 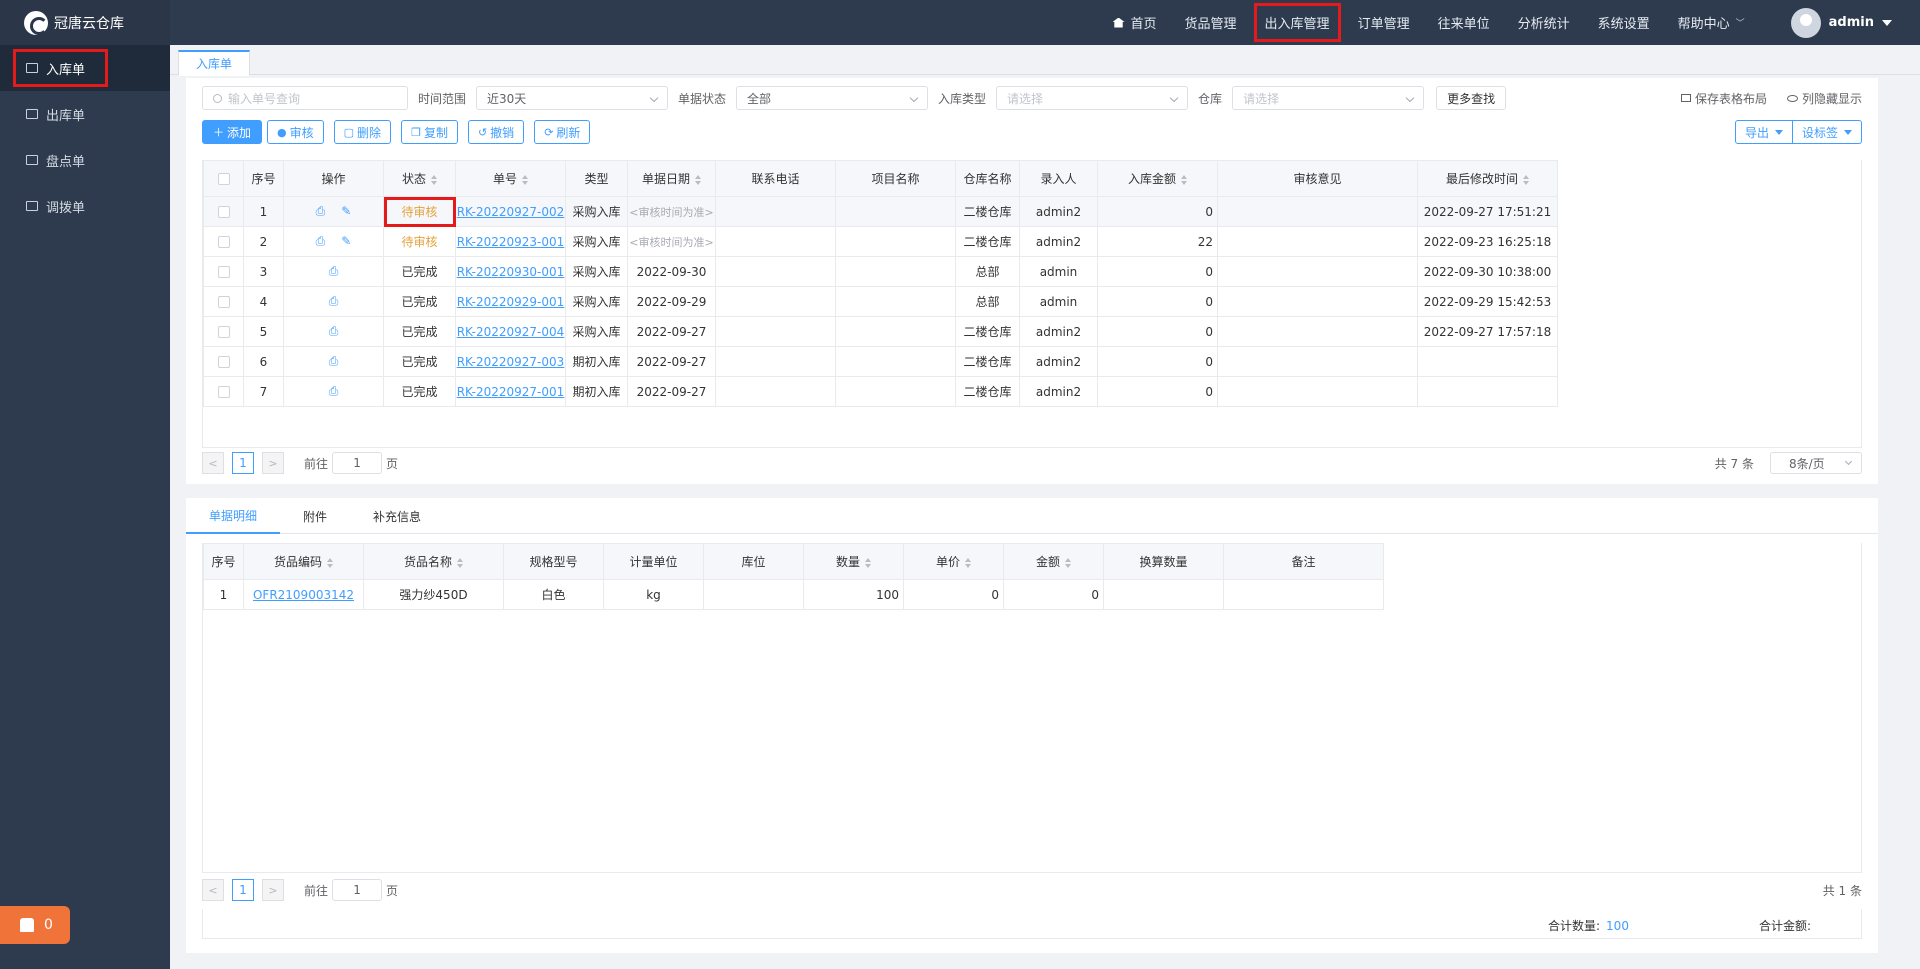 What do you see at coordinates (1723, 98) in the screenshot?
I see `save-layout-button: 保存表格布局` at bounding box center [1723, 98].